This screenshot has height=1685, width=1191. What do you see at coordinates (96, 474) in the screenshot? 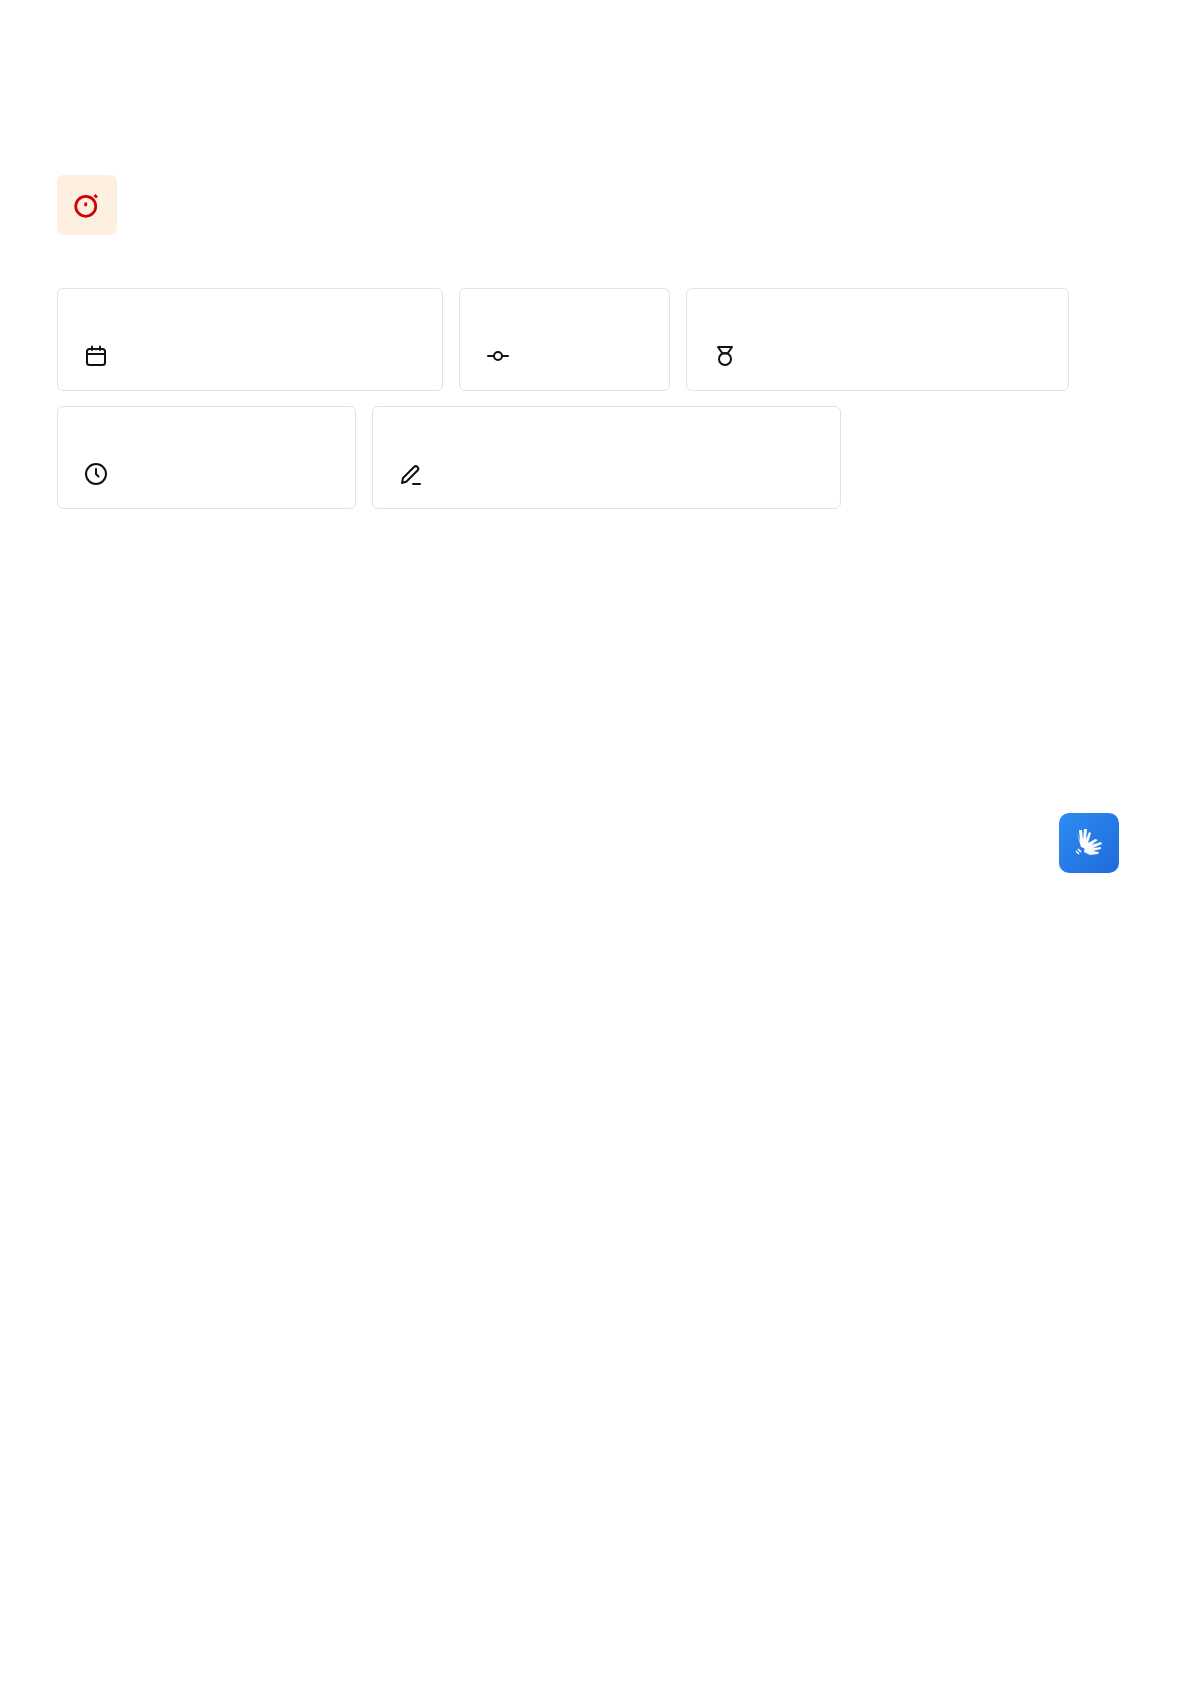
I see `clock-icon` at bounding box center [96, 474].